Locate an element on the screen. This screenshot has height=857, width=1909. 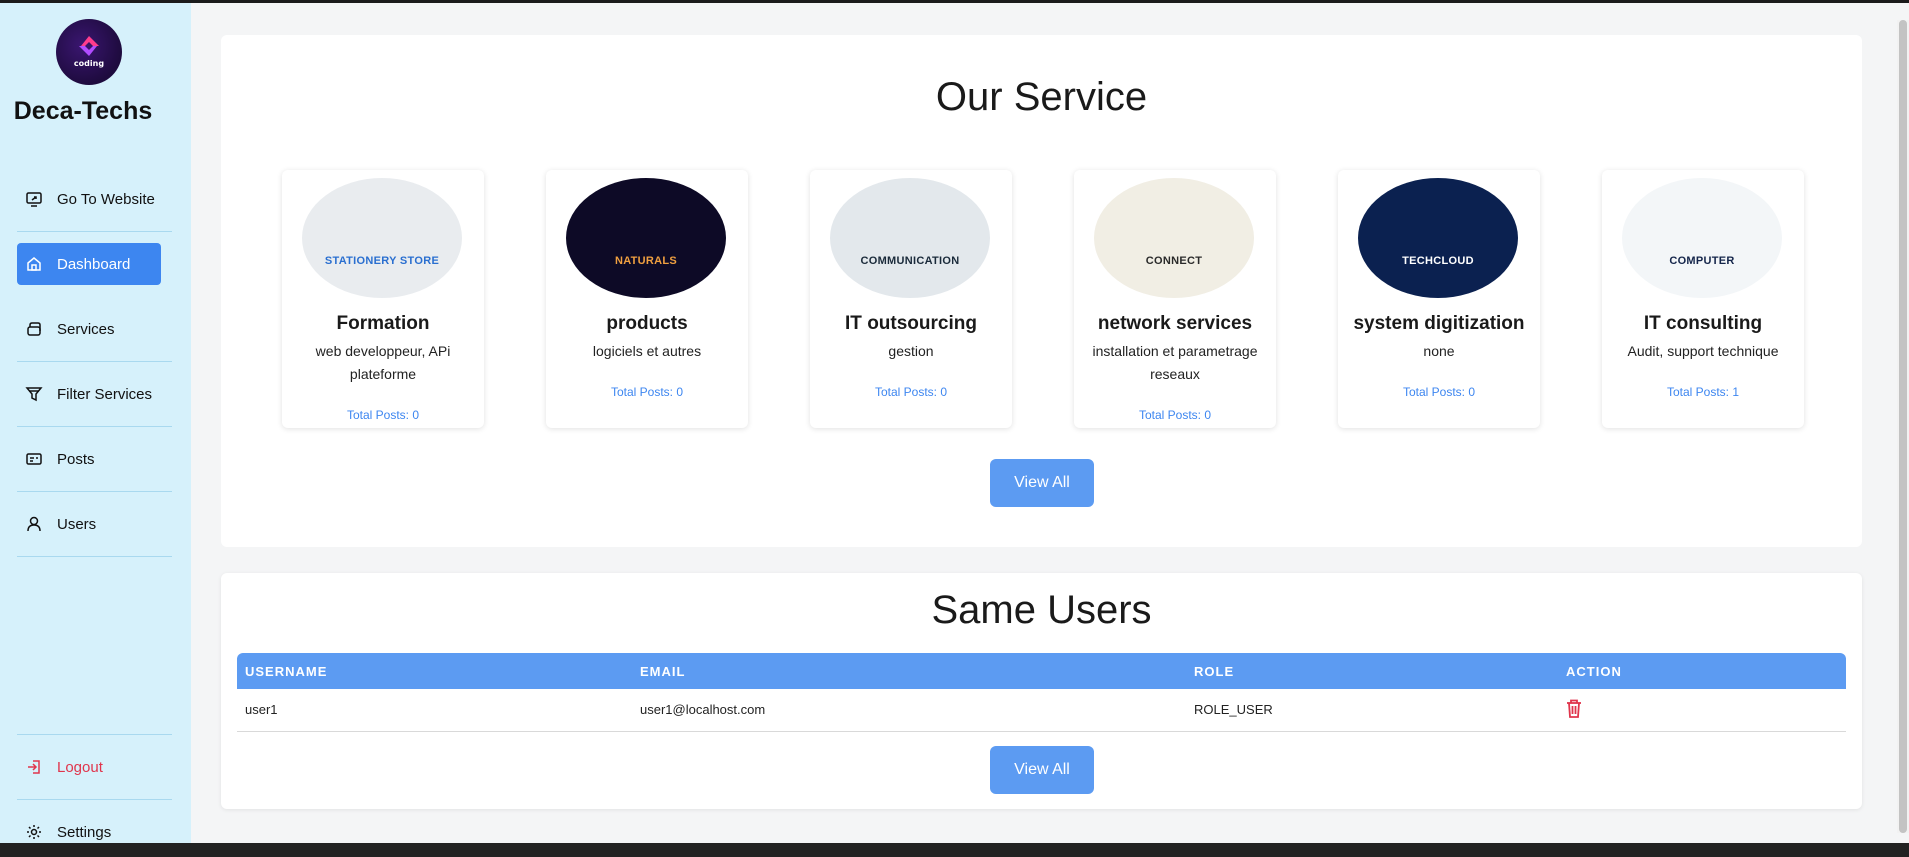
service-description: gestion is located at coordinates (911, 351).